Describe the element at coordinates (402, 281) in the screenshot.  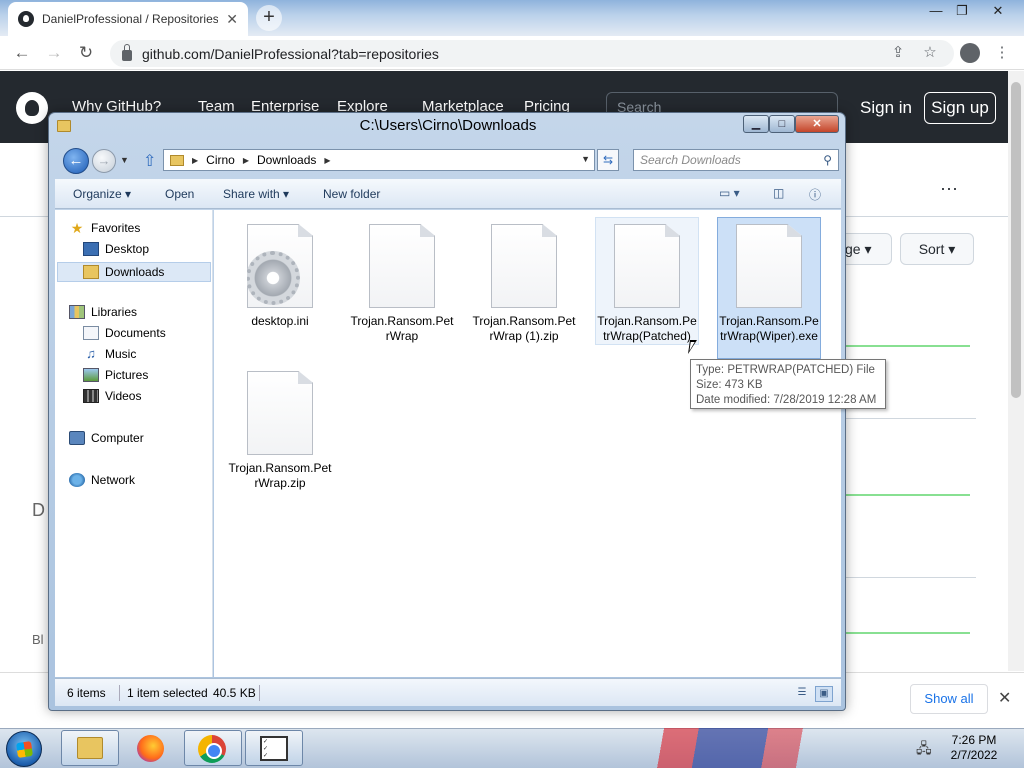
I see `file-item: Trojan.Ransom.PetrWrap` at that location.